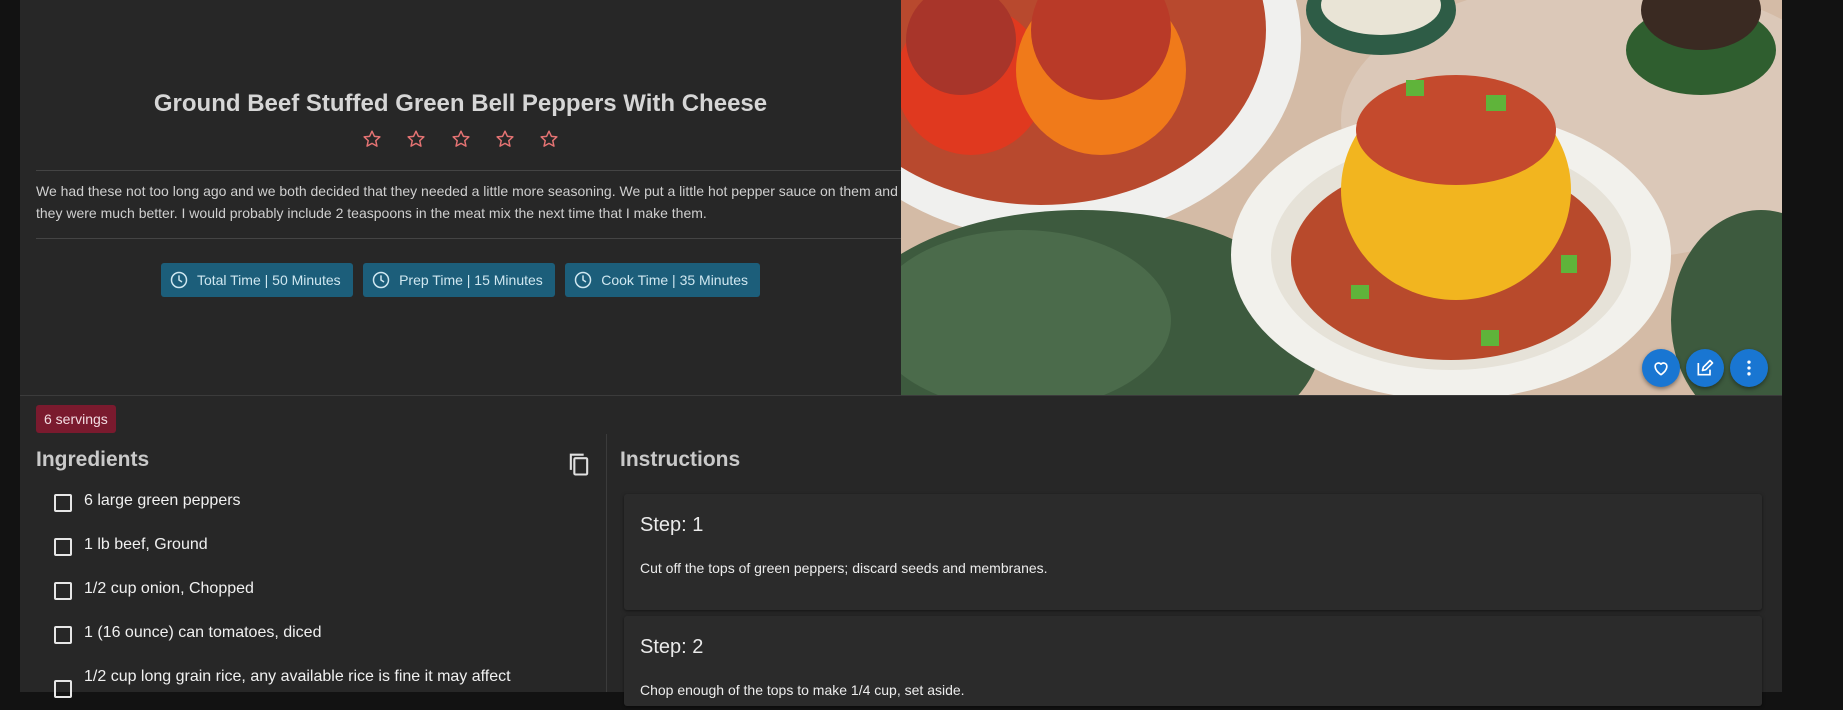 The image size is (1843, 710). I want to click on ingredient-text: 1 (16 ounce) can tomatoes, diced, so click(203, 632).